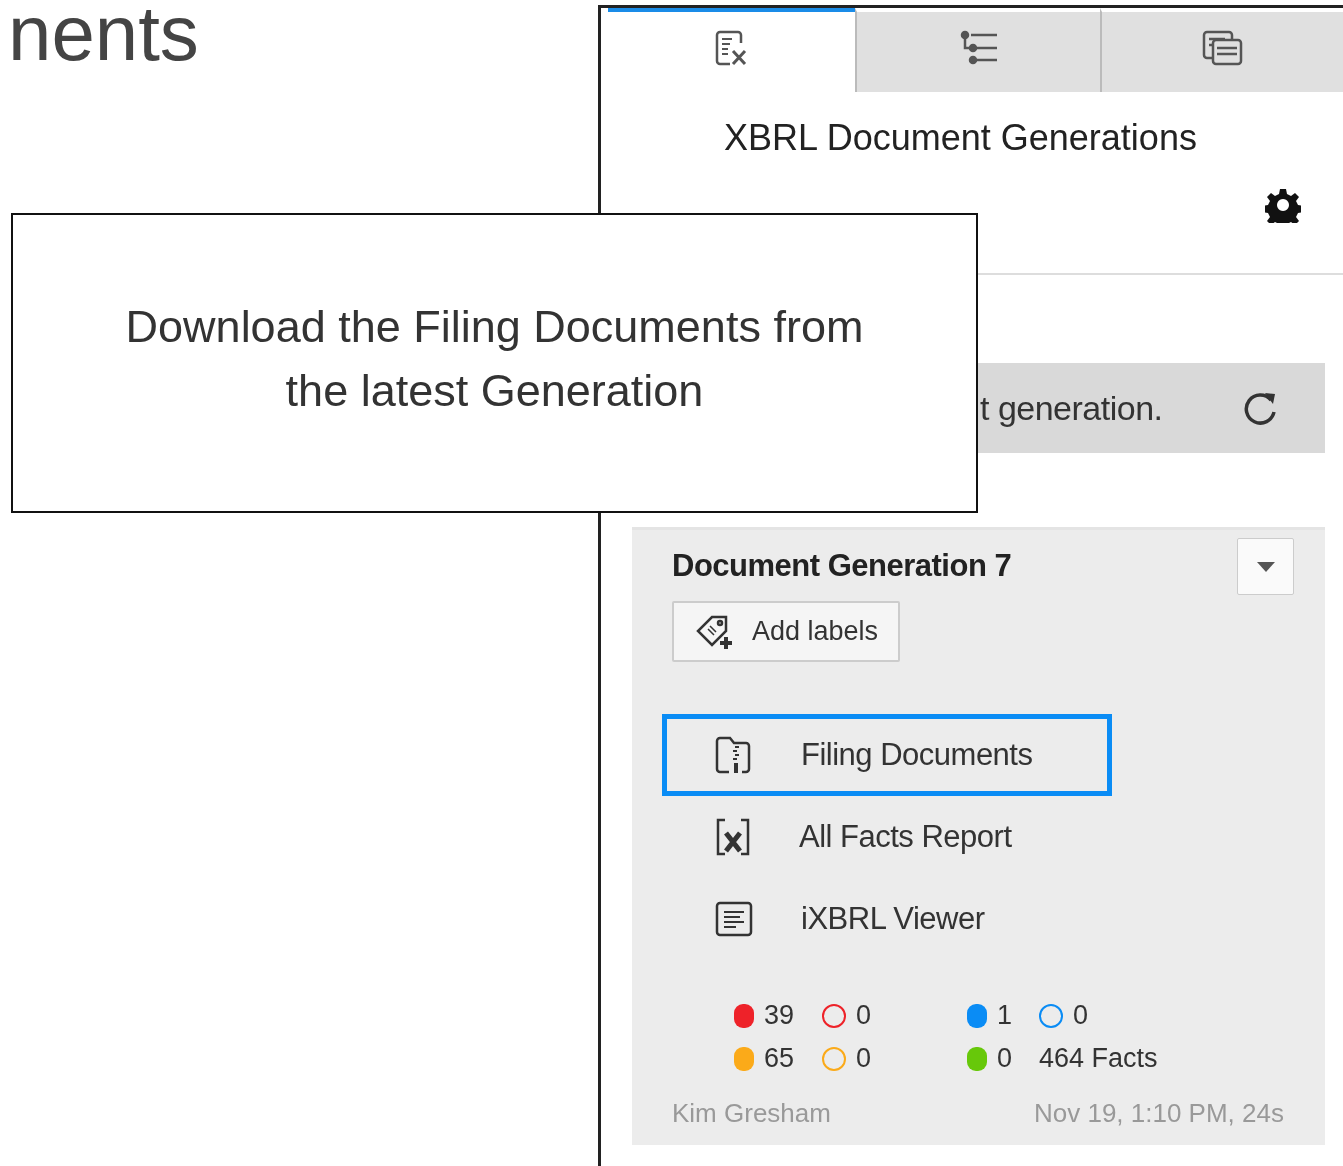 This screenshot has height=1166, width=1343. Describe the element at coordinates (1283, 205) in the screenshot. I see `settings-icon` at that location.